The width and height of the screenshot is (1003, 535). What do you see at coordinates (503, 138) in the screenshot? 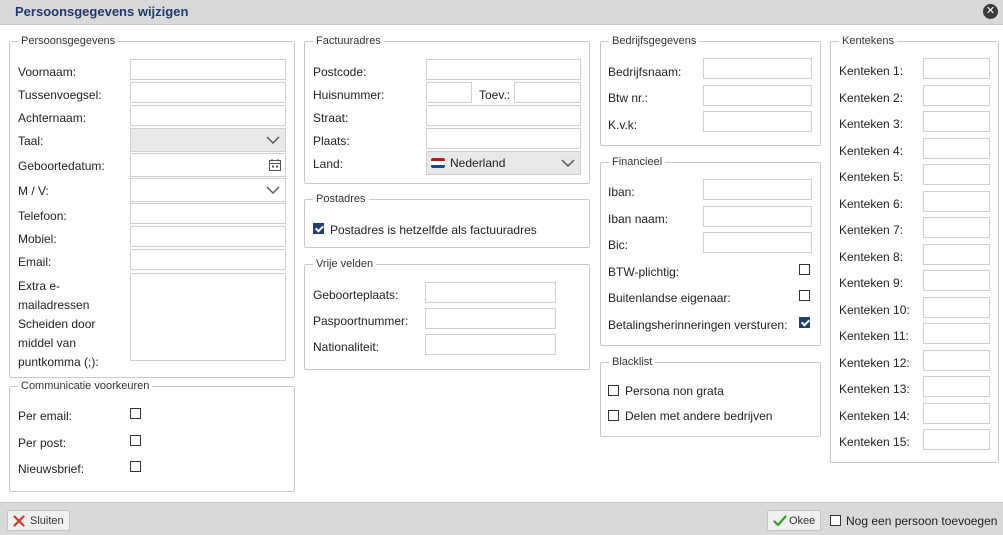
I see `plaats-input` at bounding box center [503, 138].